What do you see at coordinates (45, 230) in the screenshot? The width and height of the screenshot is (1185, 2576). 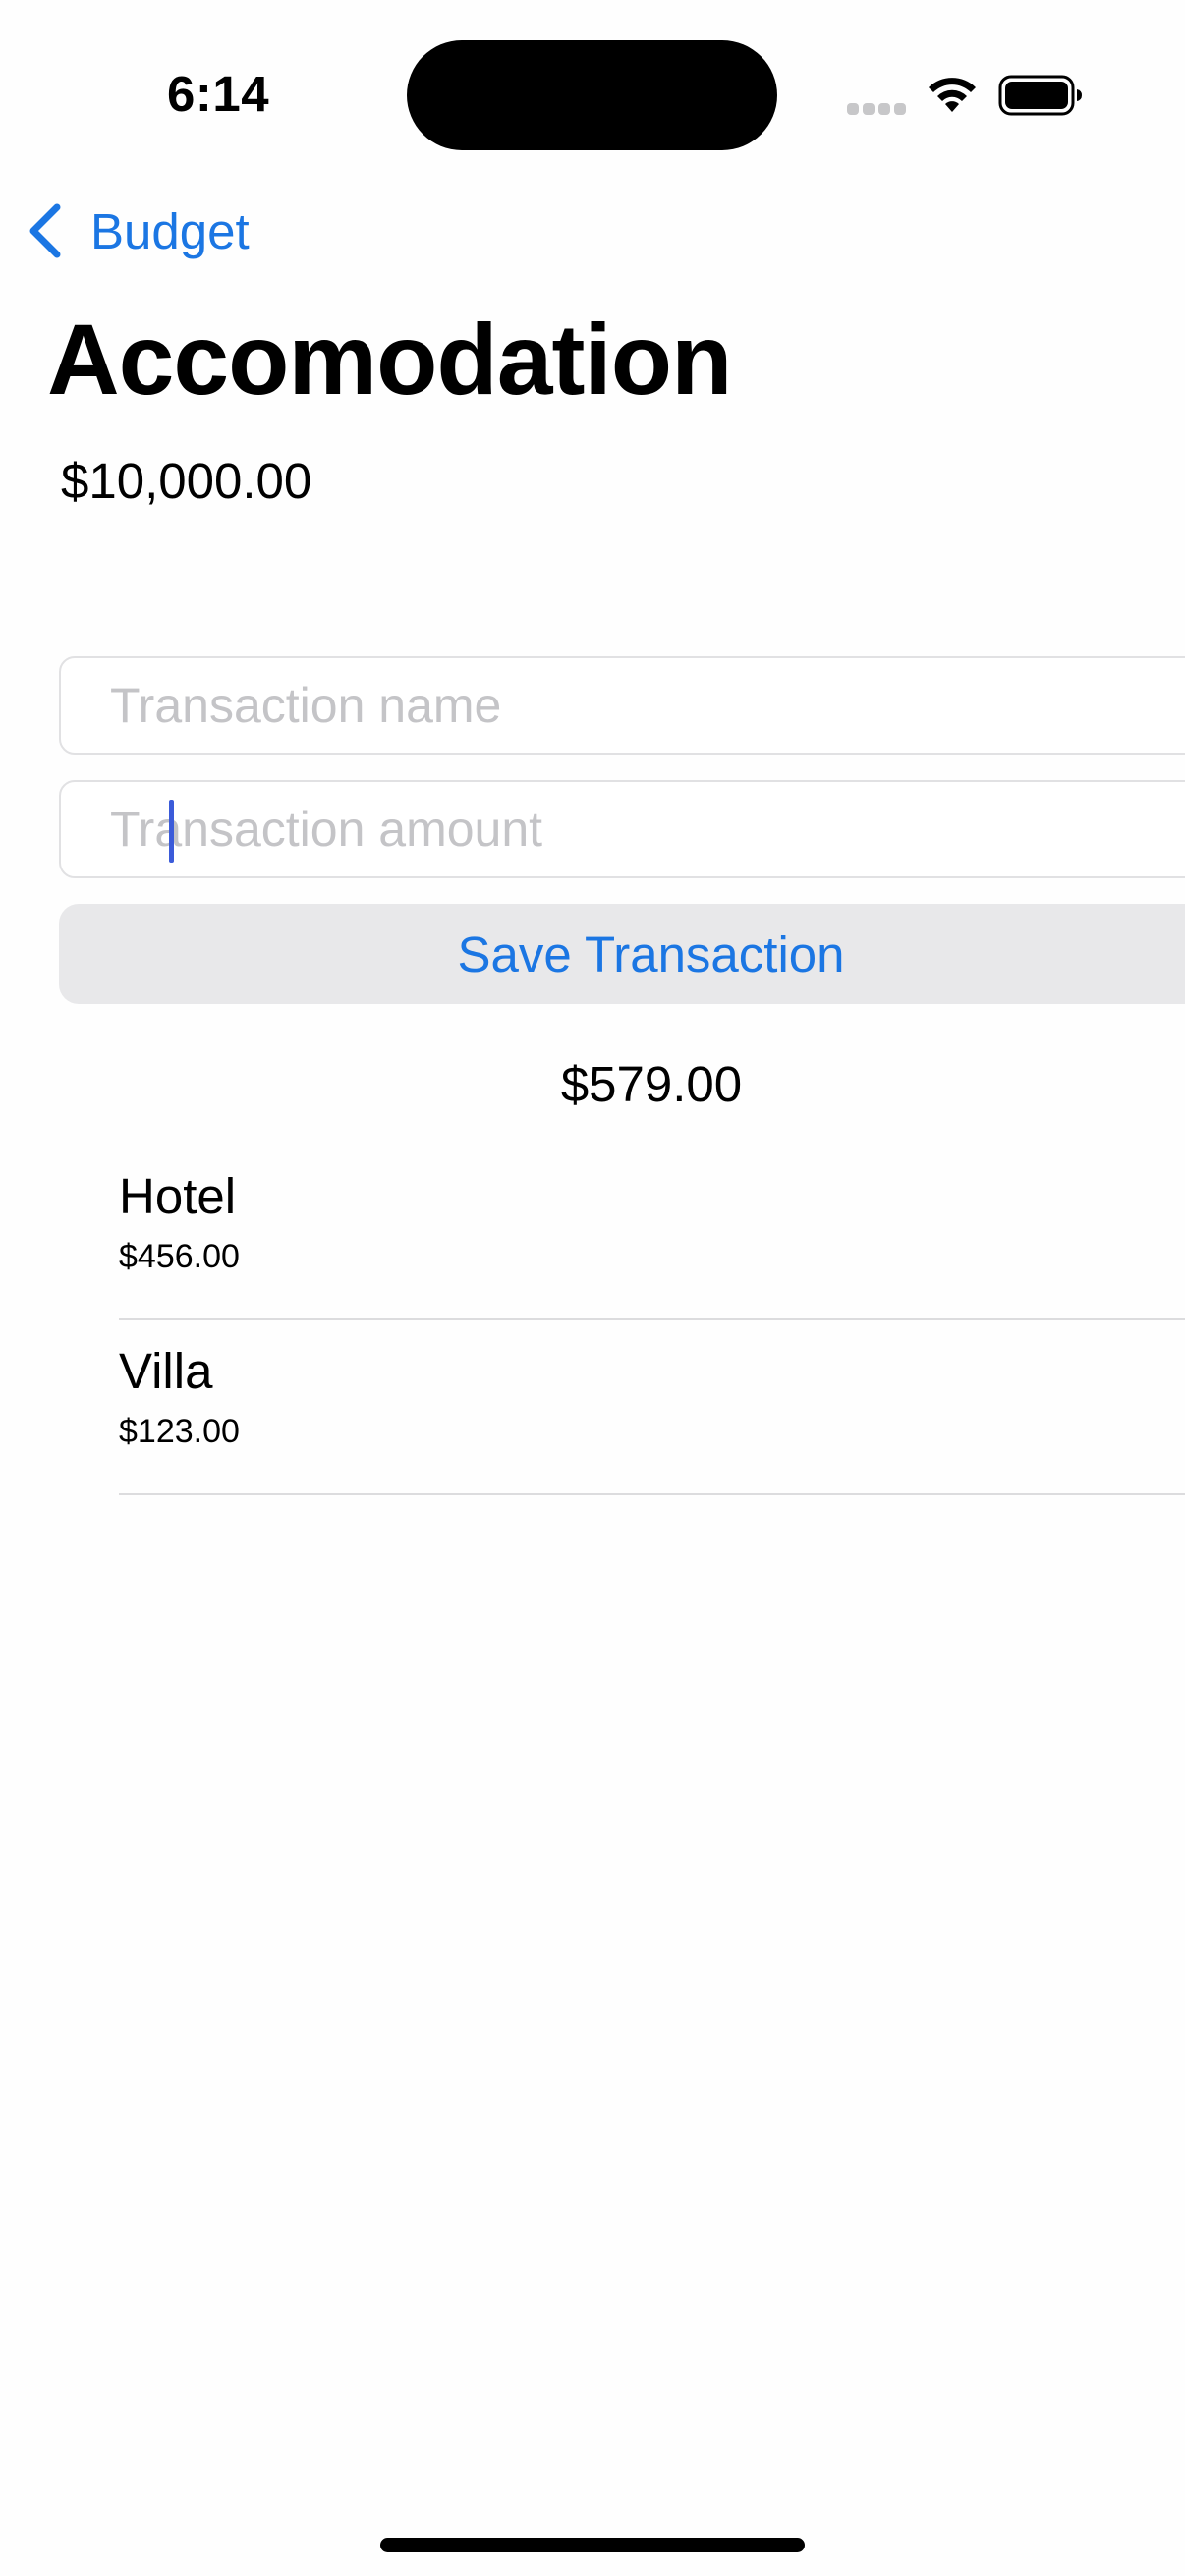 I see `chevron-left-icon` at bounding box center [45, 230].